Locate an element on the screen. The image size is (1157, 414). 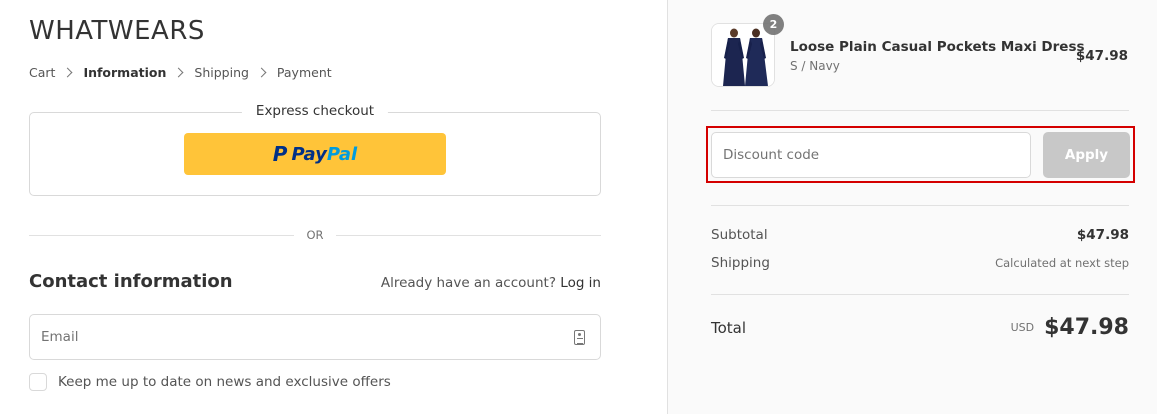
discount-code-input is located at coordinates (871, 155).